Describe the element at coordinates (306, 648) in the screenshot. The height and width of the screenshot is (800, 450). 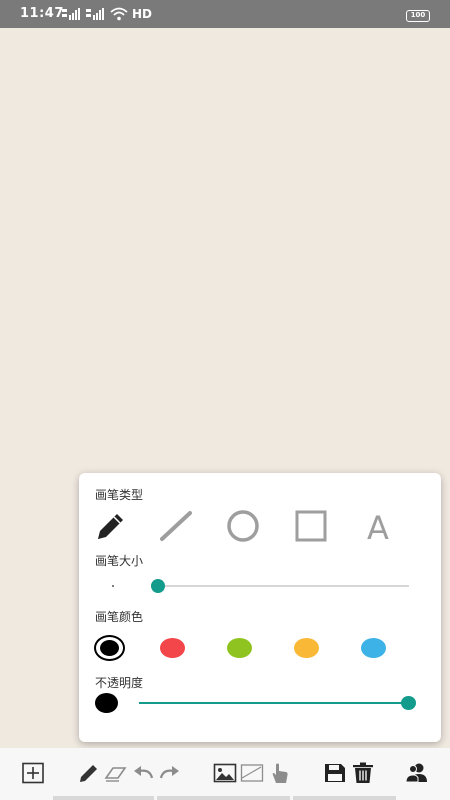
I see `color-swatch-orange` at that location.